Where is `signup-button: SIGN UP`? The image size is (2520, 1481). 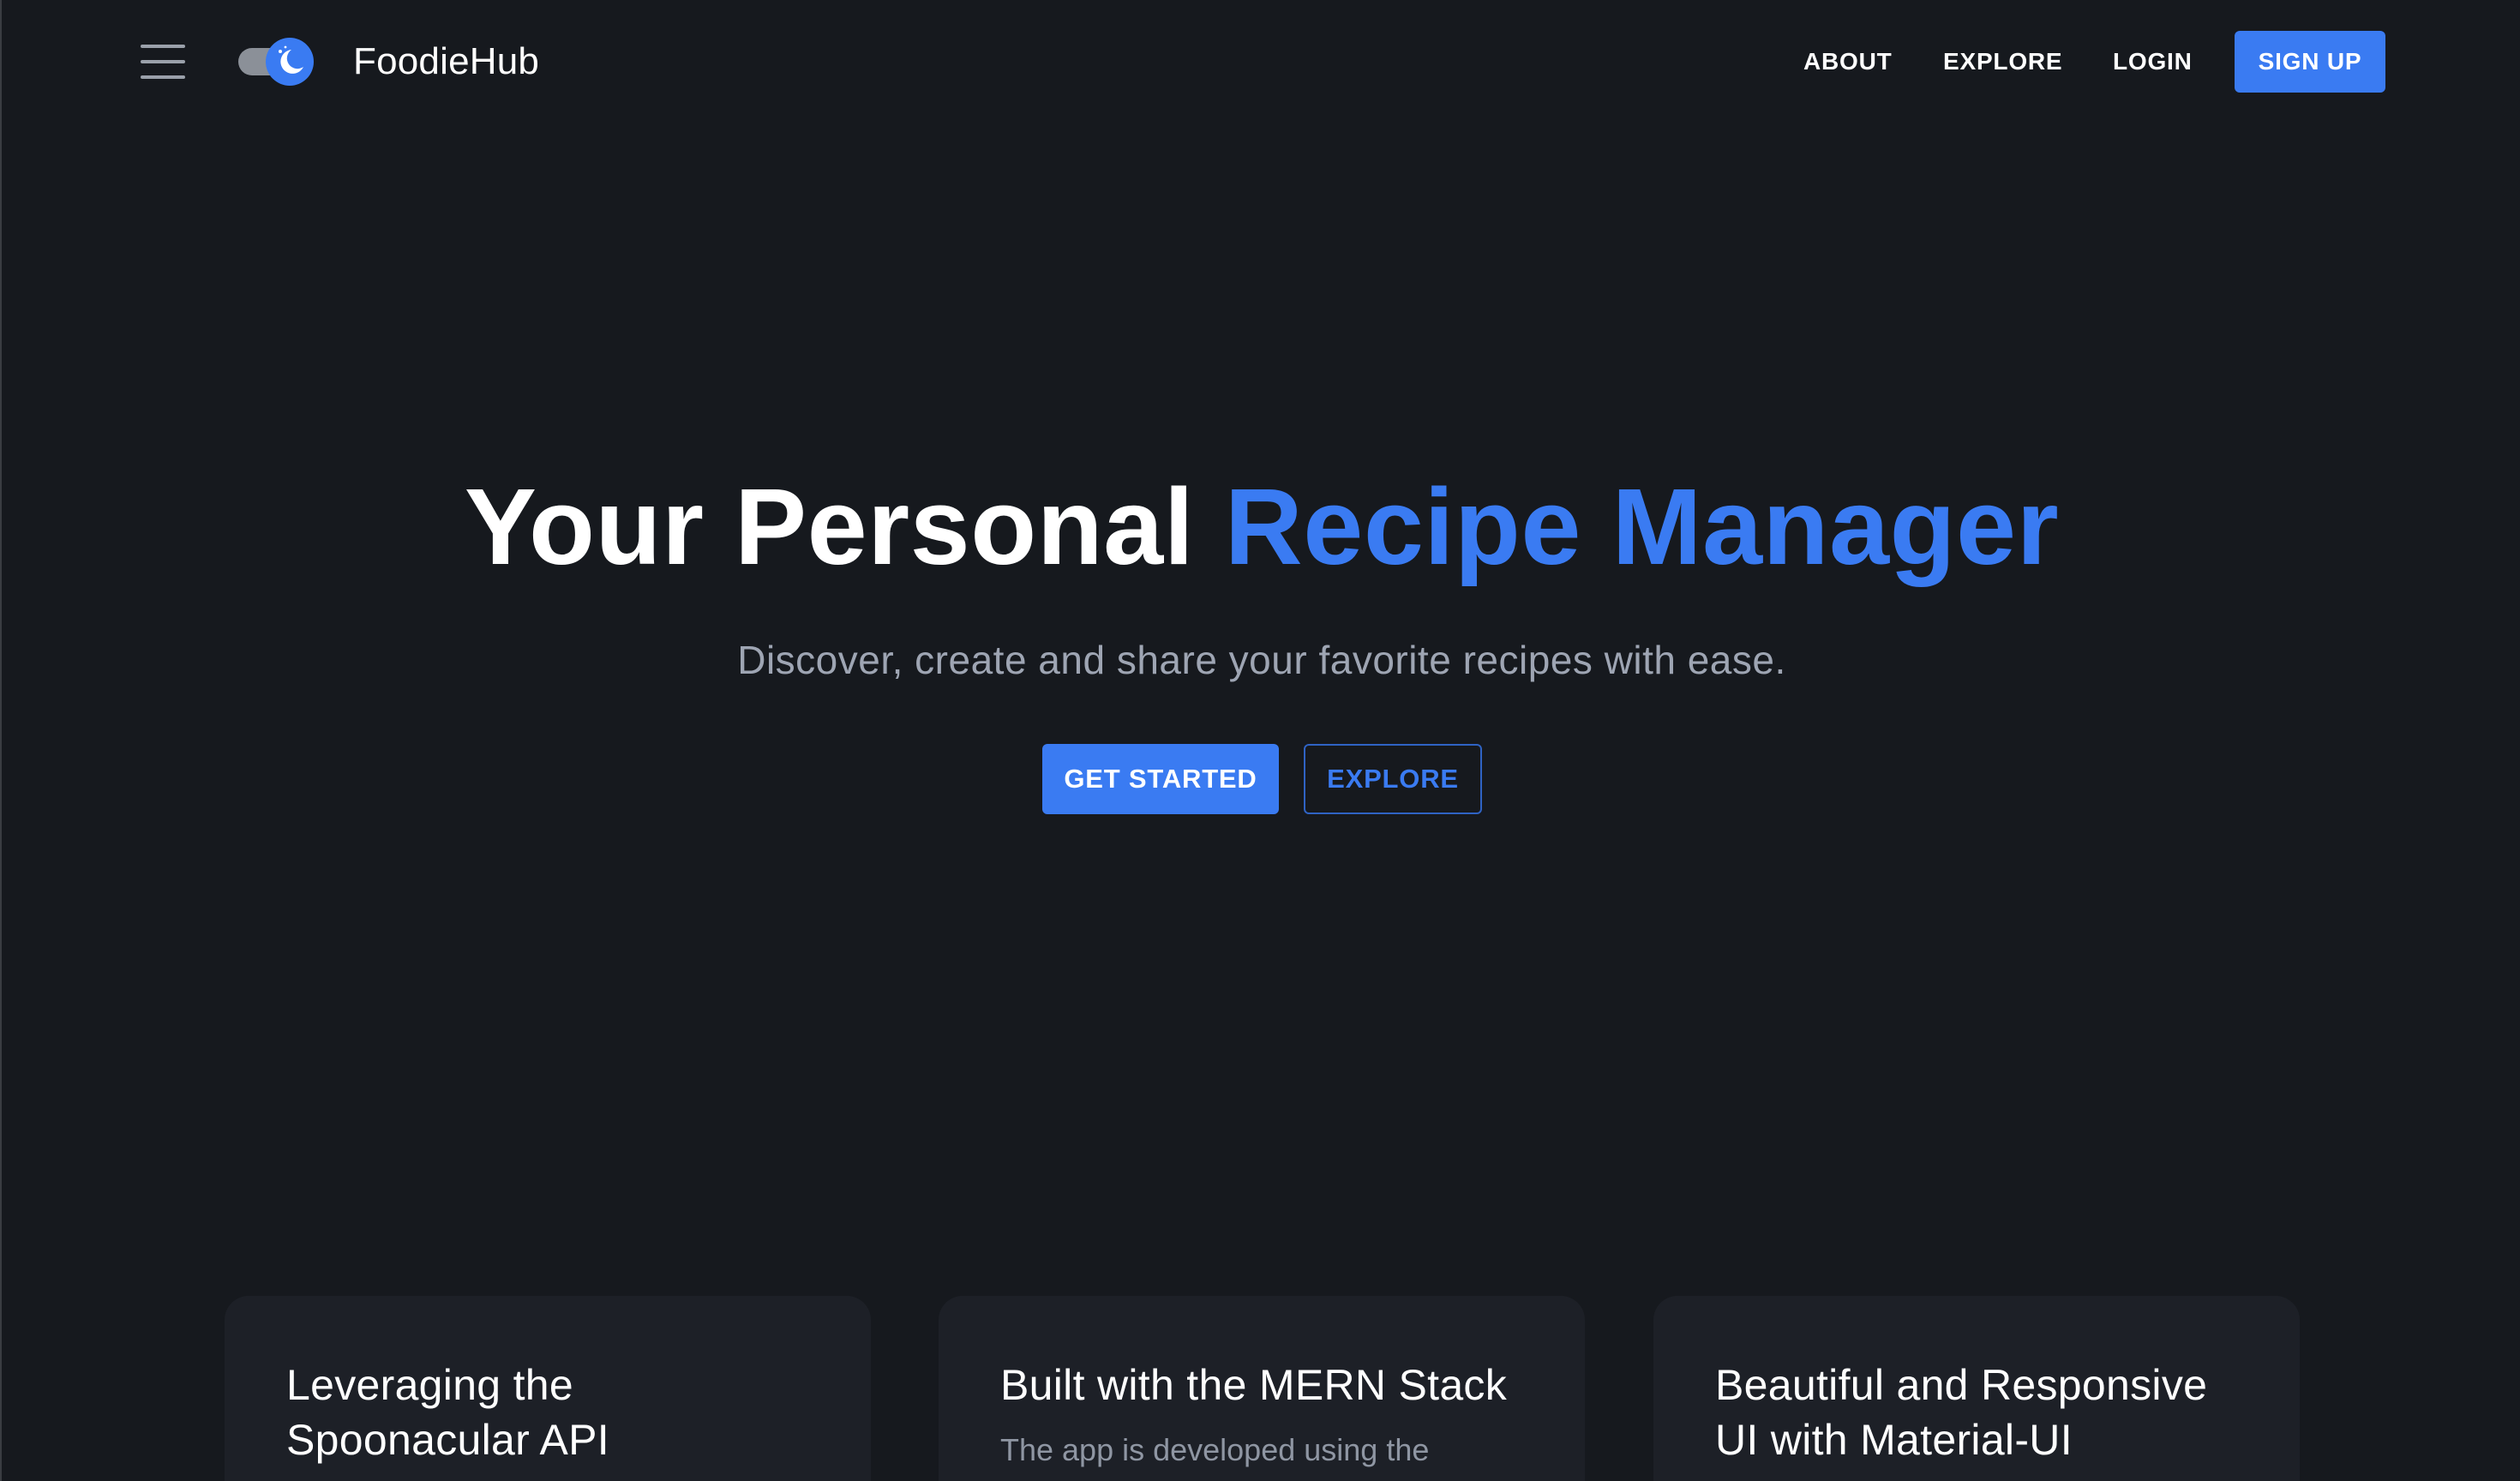 signup-button: SIGN UP is located at coordinates (2310, 62).